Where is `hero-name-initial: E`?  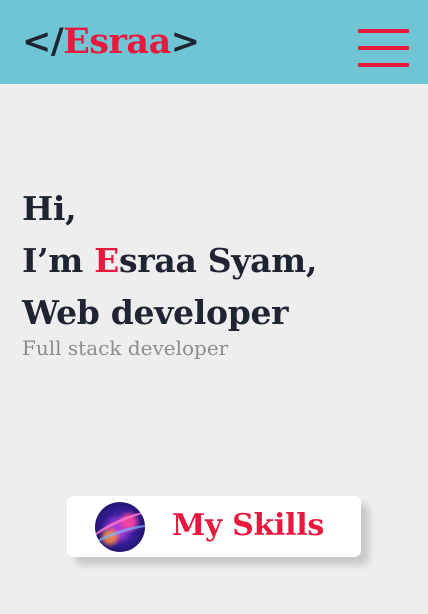
hero-name-initial: E is located at coordinates (106, 260).